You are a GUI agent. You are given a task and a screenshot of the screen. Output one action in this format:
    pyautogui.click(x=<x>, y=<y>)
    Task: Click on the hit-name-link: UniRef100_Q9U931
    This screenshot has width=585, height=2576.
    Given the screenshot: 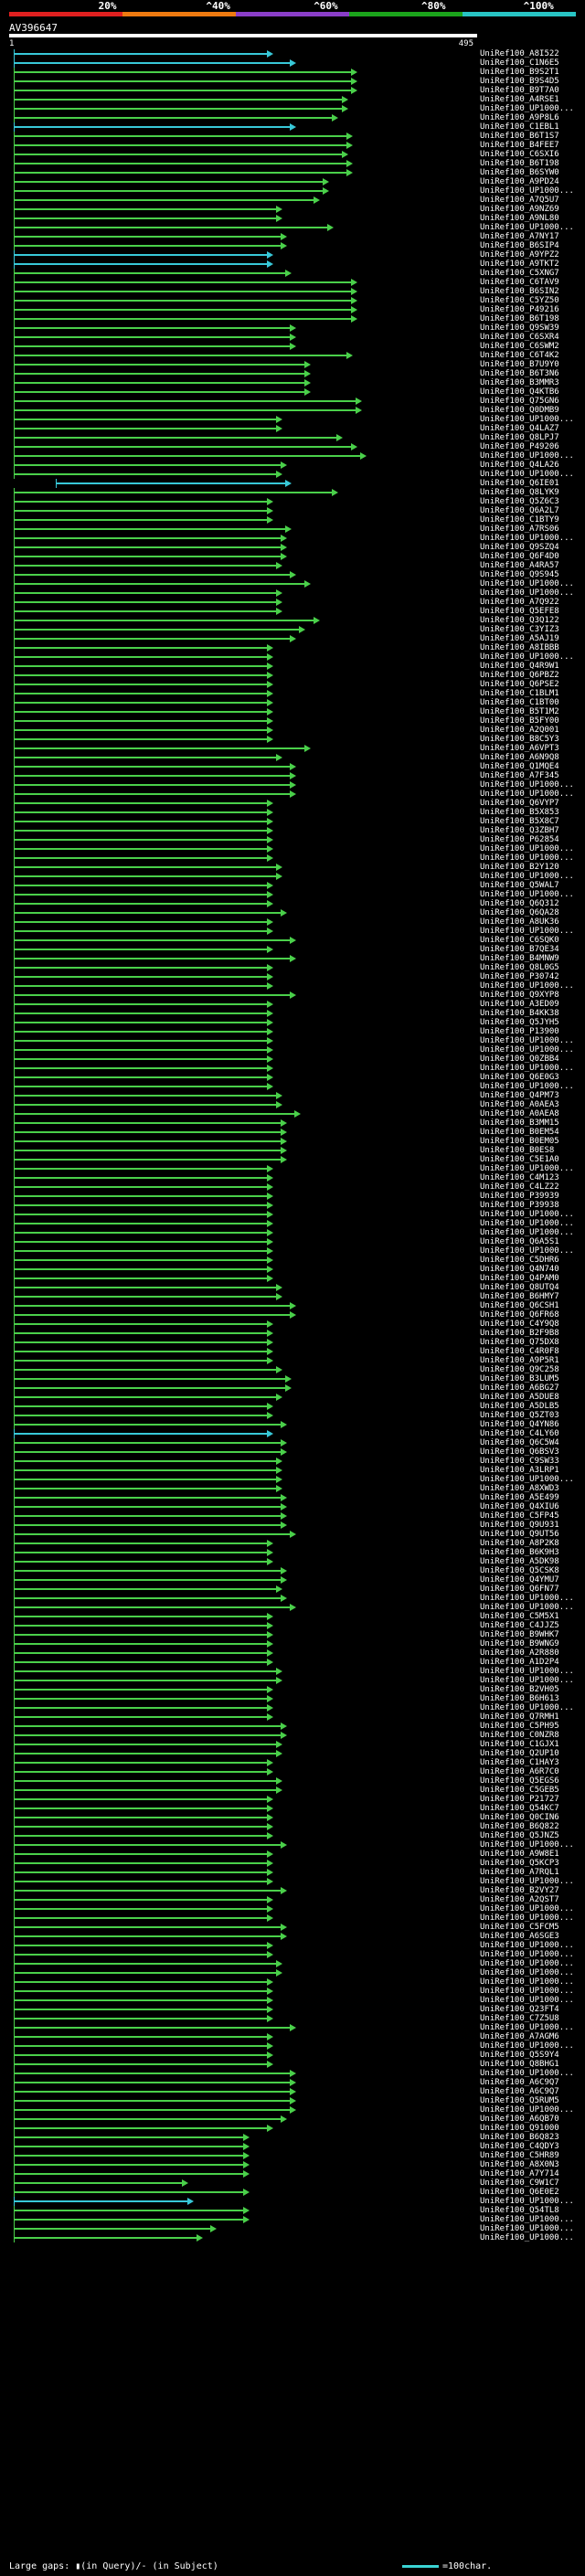 What is the action you would take?
    pyautogui.click(x=519, y=1525)
    